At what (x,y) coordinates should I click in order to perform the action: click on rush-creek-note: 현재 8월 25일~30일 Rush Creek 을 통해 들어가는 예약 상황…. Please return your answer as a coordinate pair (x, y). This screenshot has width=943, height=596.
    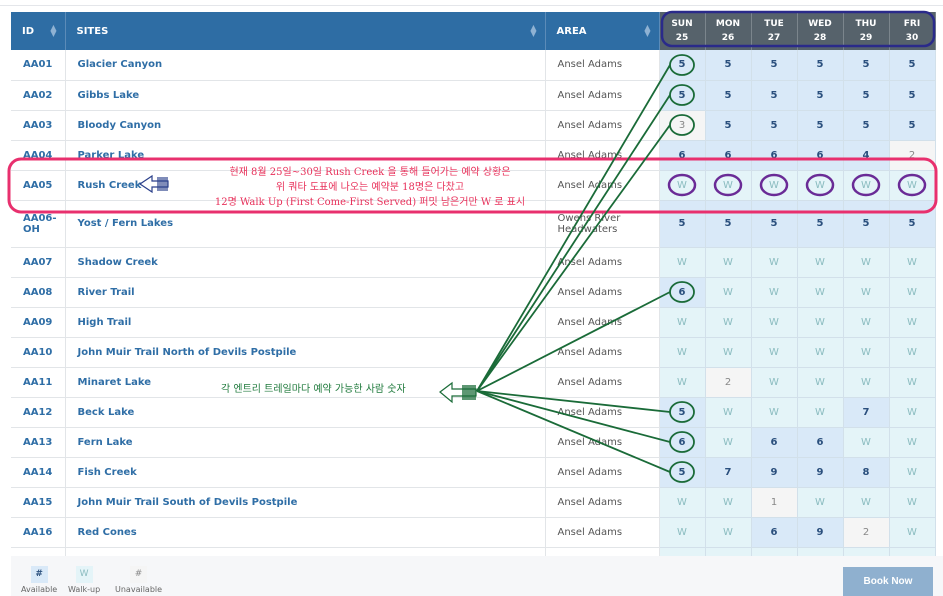
    Looking at the image, I should click on (370, 187).